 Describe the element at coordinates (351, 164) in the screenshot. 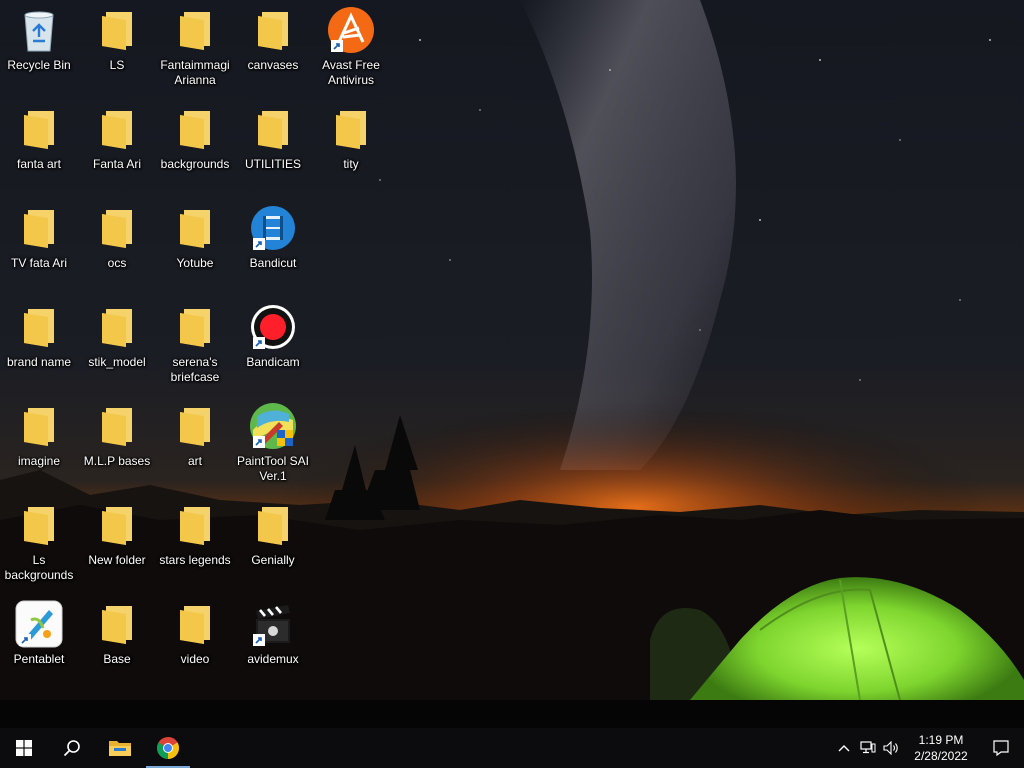

I see `desktop-icon-label: tity` at that location.